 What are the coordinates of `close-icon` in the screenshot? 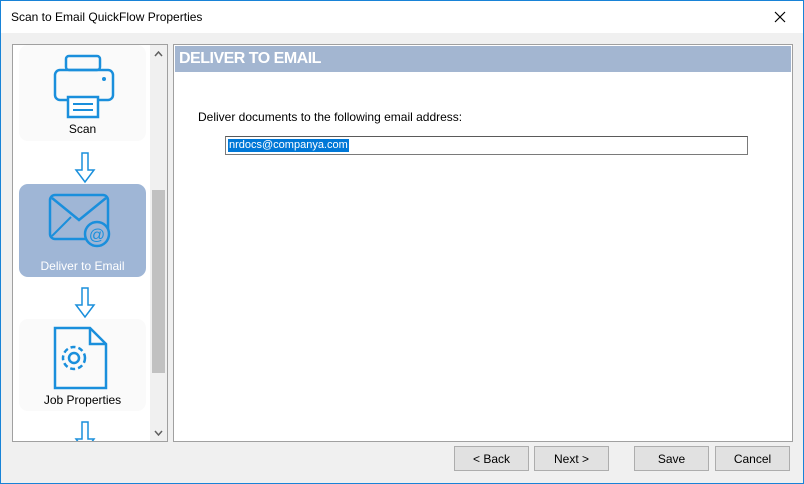 It's located at (780, 17).